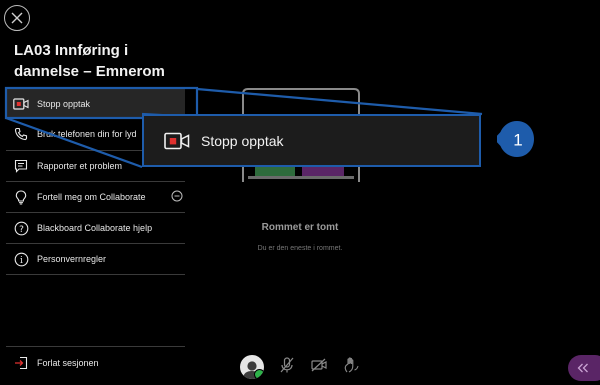  What do you see at coordinates (311, 140) in the screenshot?
I see `callout-stop-recording: Stopp opptak` at bounding box center [311, 140].